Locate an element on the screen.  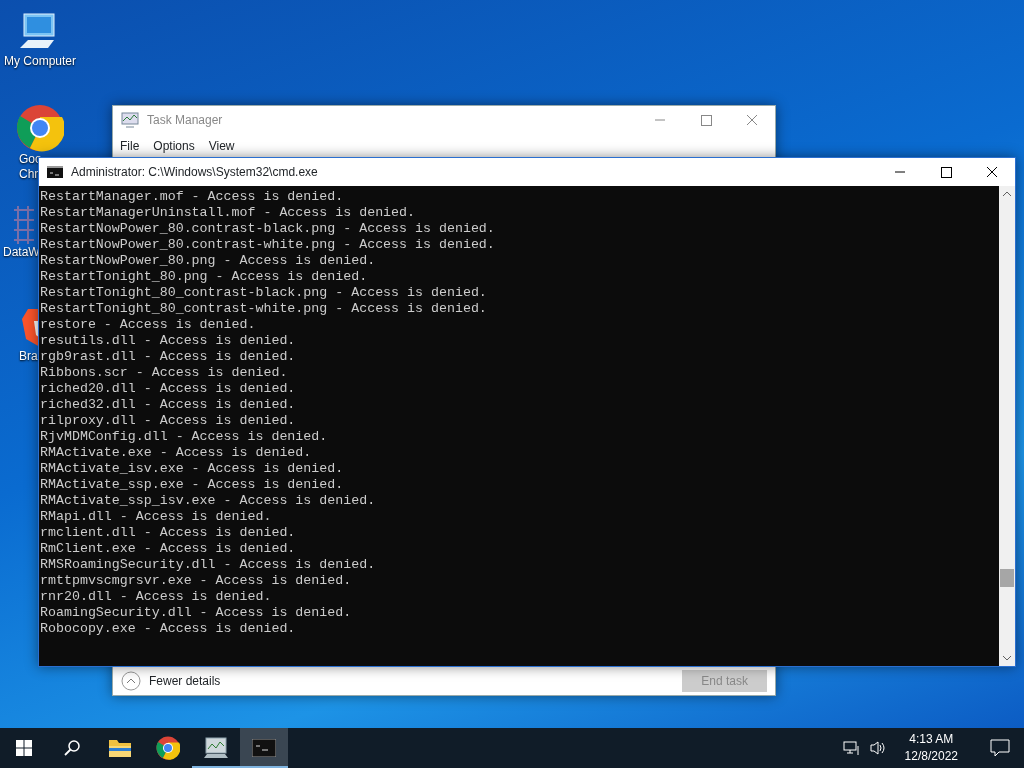
menu-item: View is located at coordinates (221, 146).